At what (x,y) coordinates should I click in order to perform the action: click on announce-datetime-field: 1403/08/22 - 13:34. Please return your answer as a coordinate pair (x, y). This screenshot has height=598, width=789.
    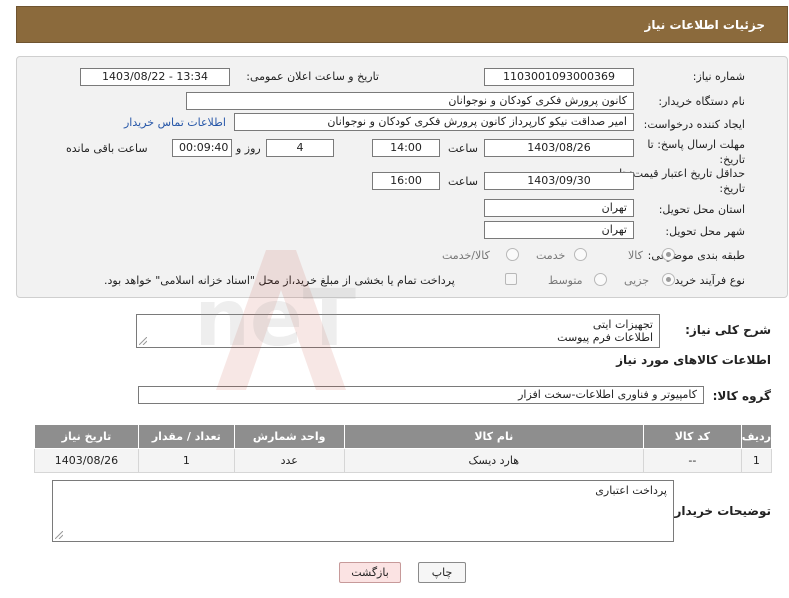
    Looking at the image, I should click on (155, 77).